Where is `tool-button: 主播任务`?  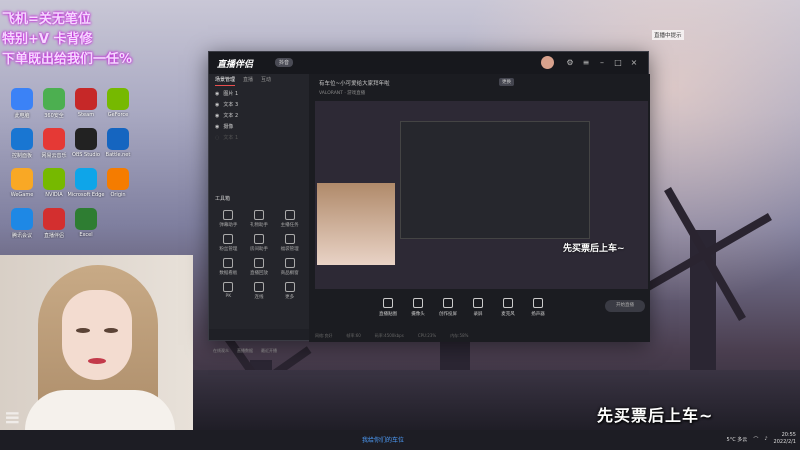 tool-button: 主播任务 is located at coordinates (289, 219).